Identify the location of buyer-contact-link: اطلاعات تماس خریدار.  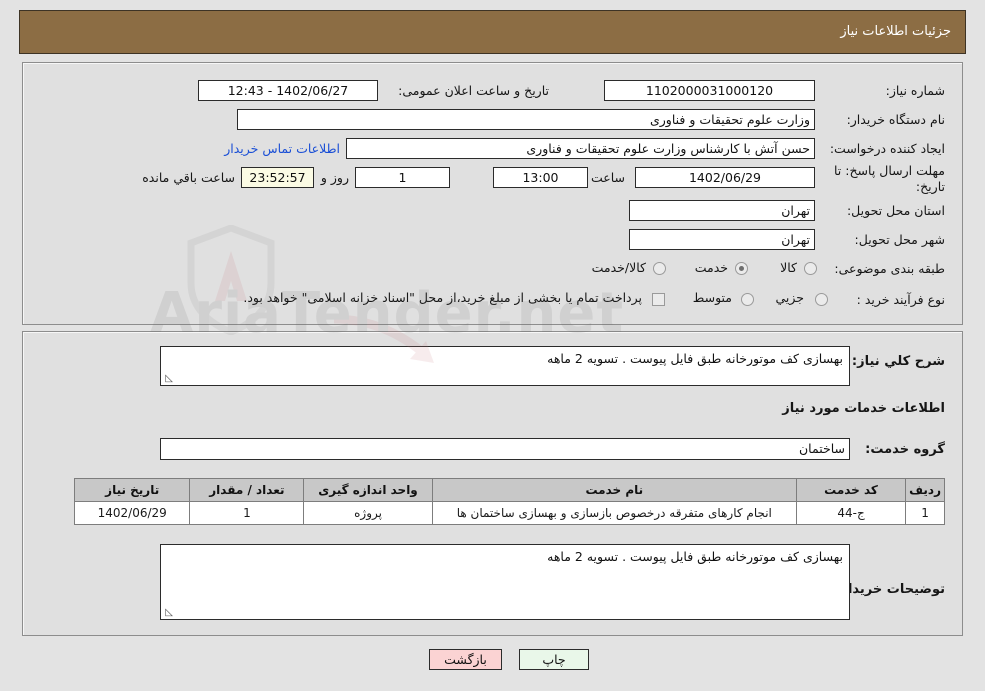
(282, 148).